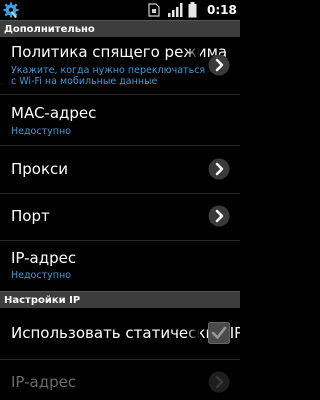 The image size is (320, 400). Describe the element at coordinates (41, 131) in the screenshot. I see `mac-address-summary: Недоступно` at that location.